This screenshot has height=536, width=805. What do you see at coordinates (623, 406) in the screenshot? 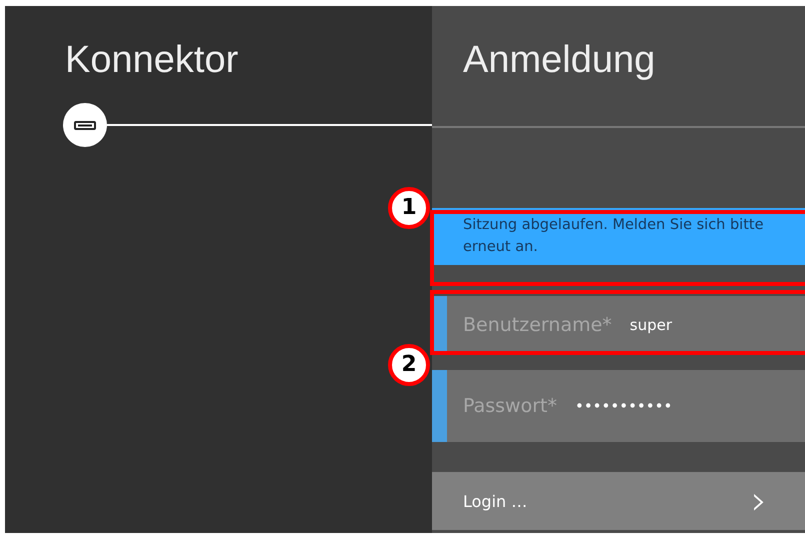
I see `field-value: •••••••••••` at bounding box center [623, 406].